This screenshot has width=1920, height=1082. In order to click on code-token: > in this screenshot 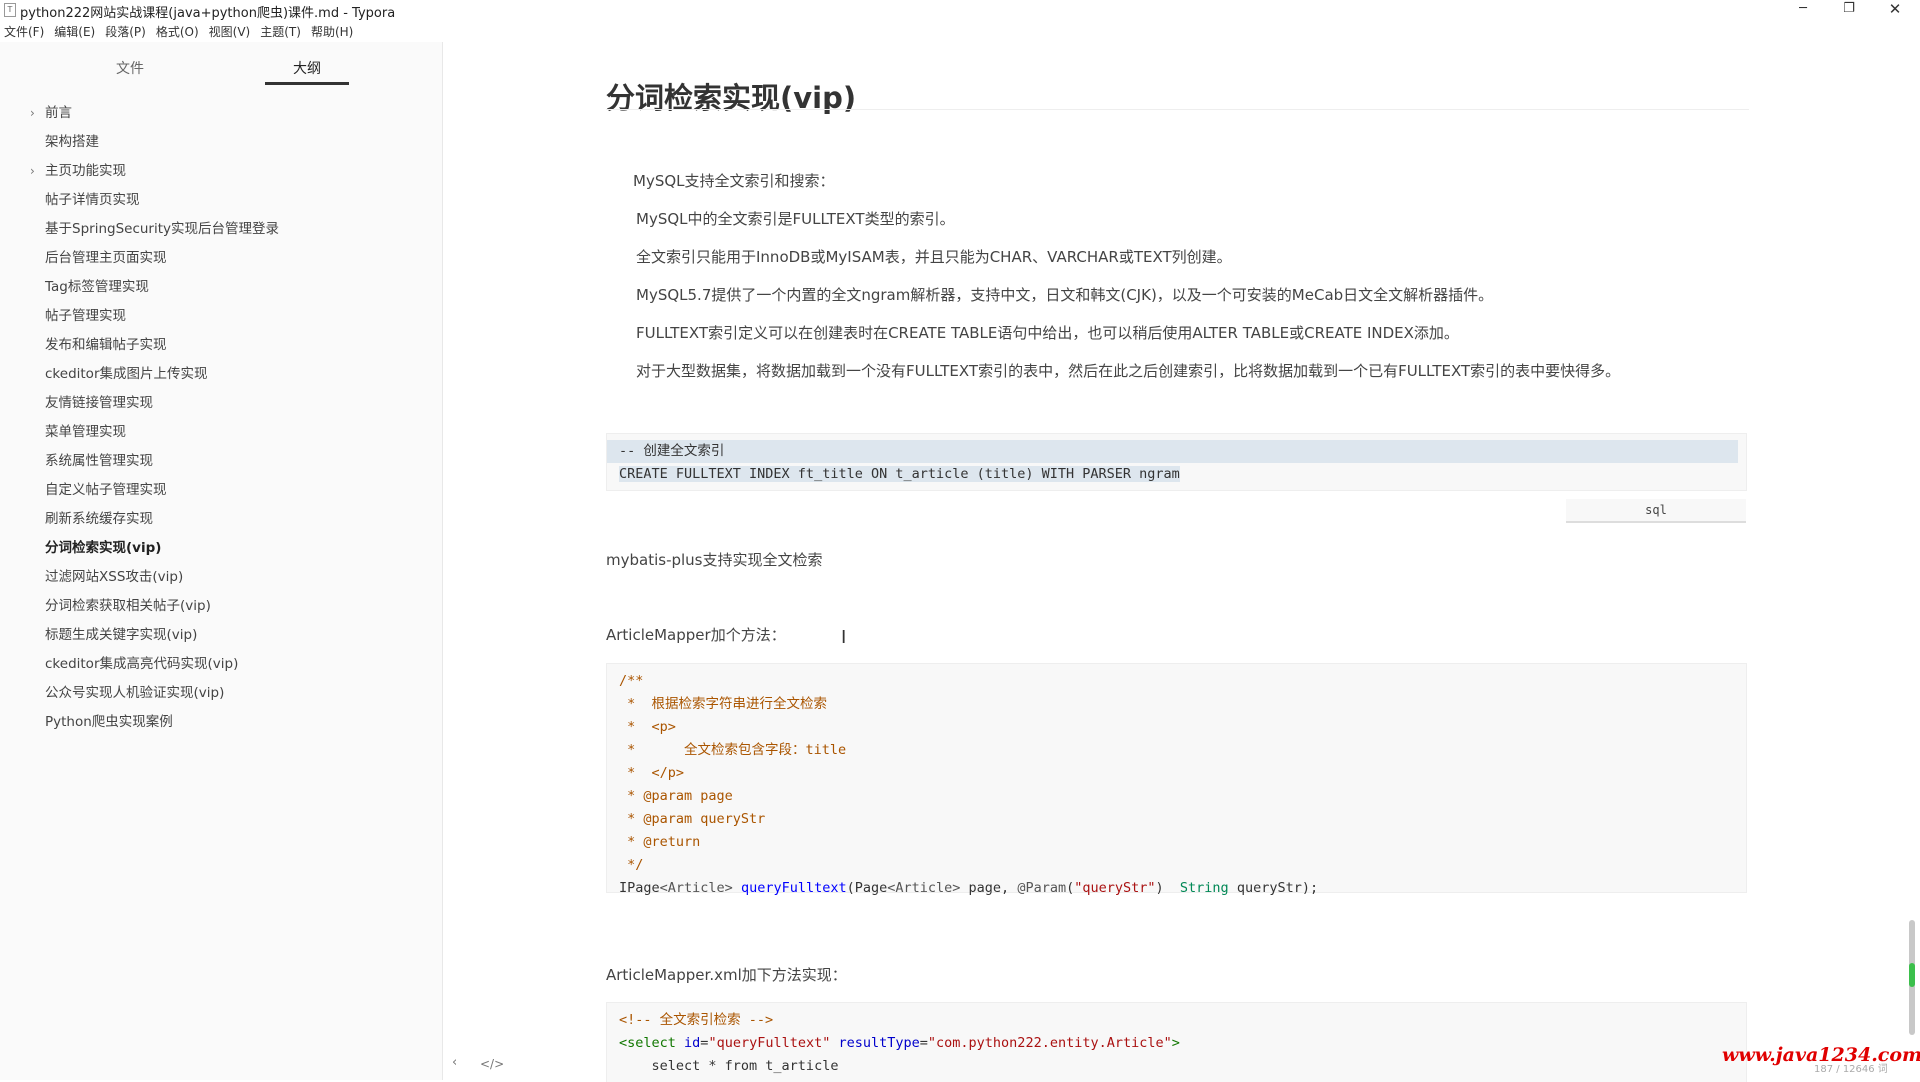, I will do `click(1175, 1043)`.